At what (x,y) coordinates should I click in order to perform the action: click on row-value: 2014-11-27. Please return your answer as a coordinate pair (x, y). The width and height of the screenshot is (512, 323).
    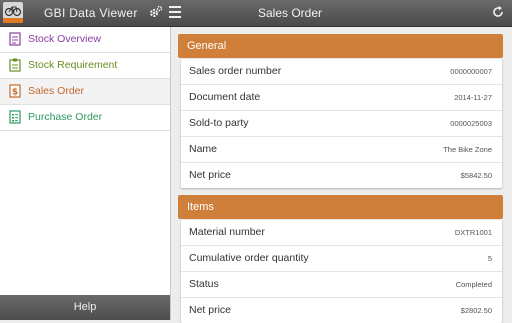
    Looking at the image, I should click on (473, 97).